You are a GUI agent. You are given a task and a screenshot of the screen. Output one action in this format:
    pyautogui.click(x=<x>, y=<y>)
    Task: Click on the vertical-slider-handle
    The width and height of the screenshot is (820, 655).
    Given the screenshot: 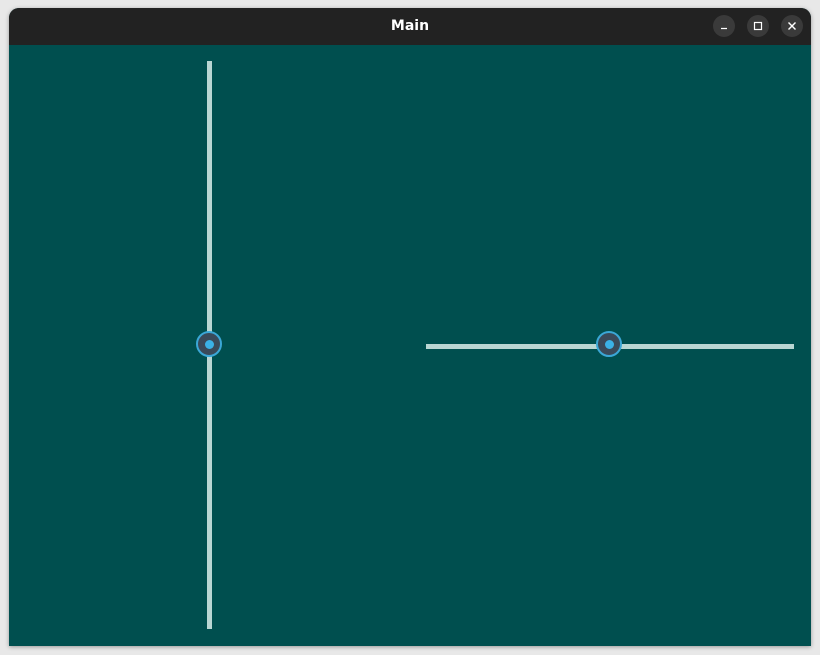 What is the action you would take?
    pyautogui.click(x=209, y=344)
    